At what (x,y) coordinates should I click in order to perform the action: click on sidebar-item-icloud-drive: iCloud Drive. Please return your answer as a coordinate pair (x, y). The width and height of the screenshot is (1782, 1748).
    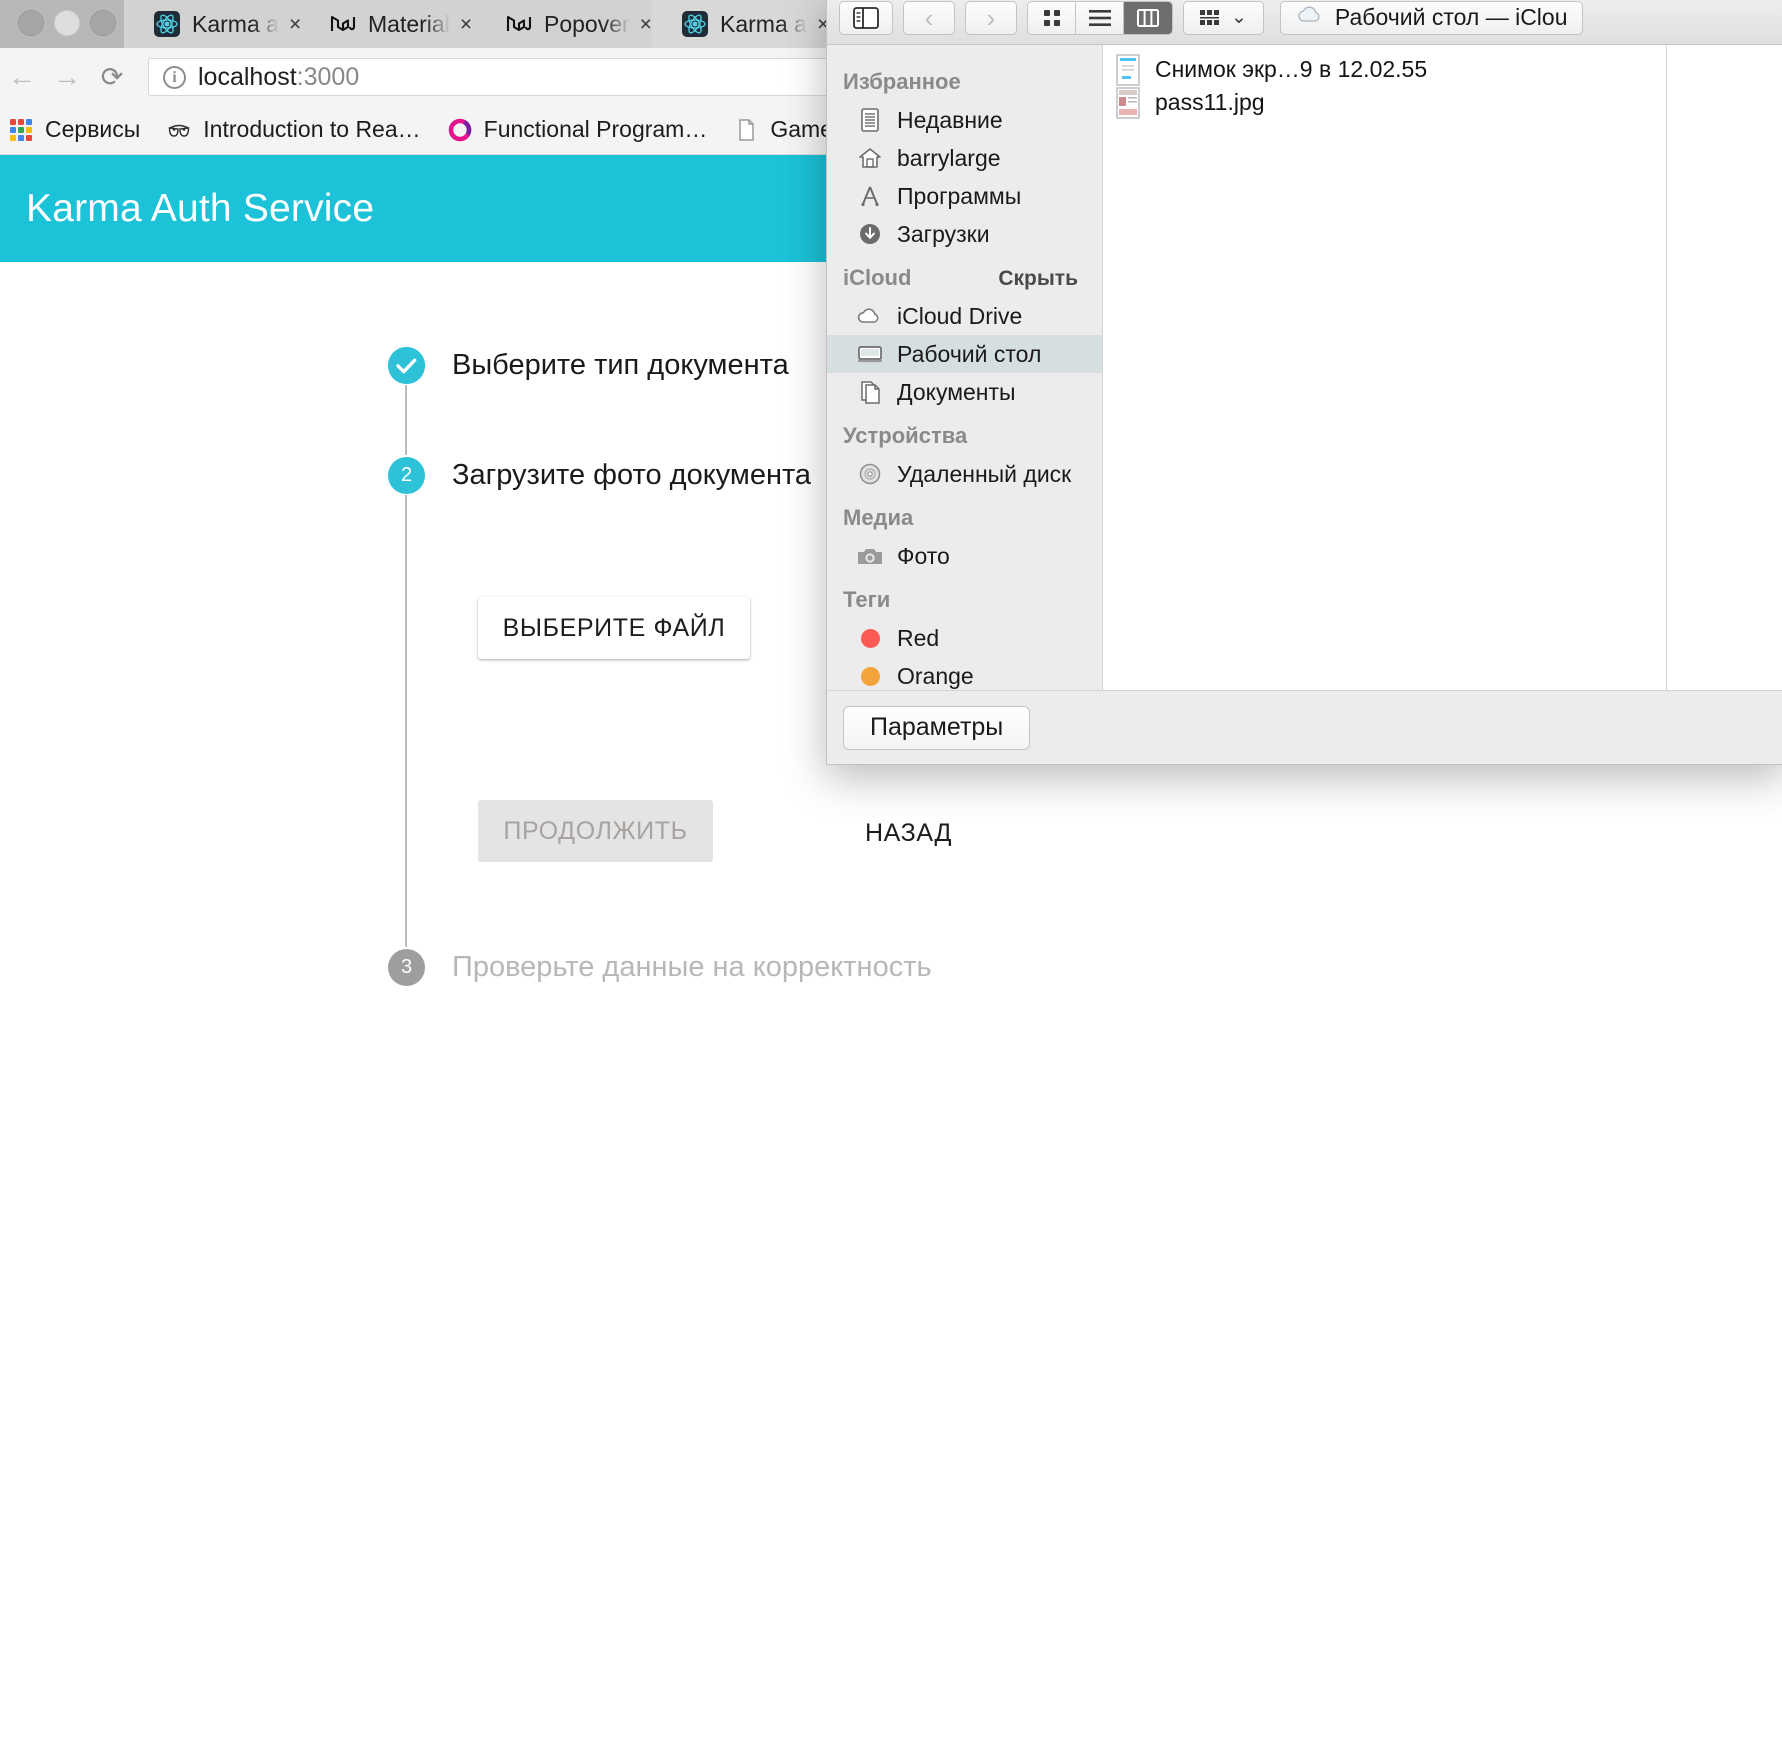
    Looking at the image, I should click on (964, 316).